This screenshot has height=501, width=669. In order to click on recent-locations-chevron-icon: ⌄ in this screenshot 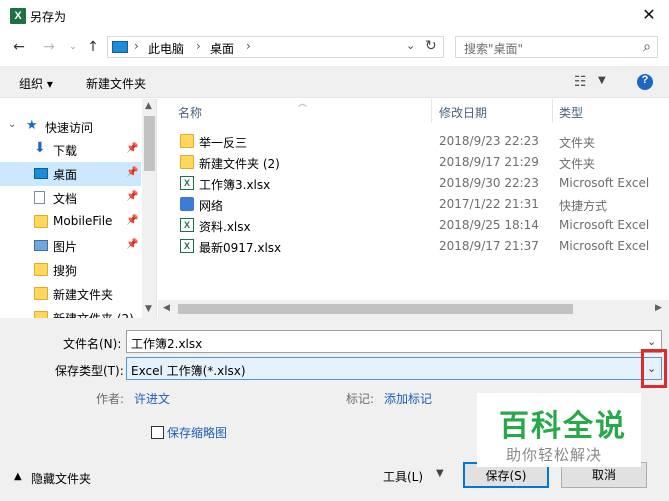, I will do `click(73, 47)`.